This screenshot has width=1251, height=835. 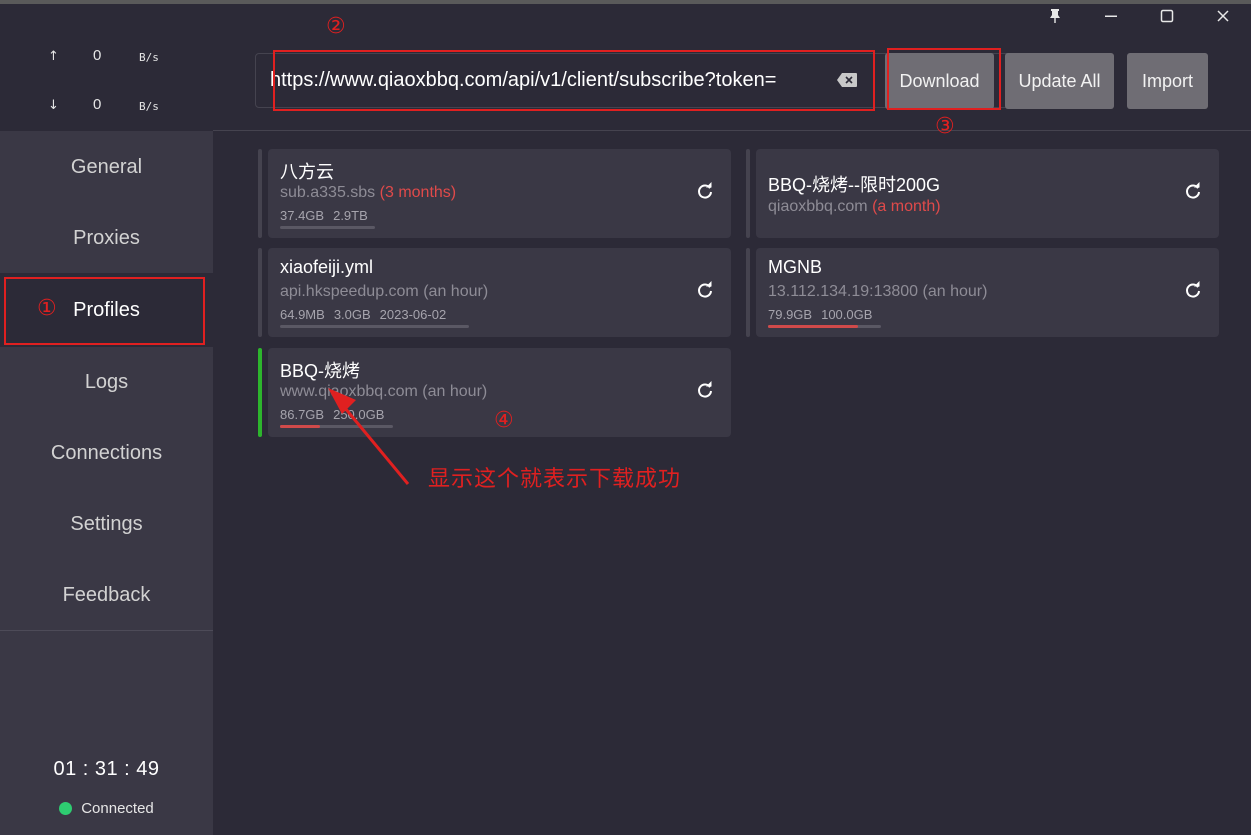 I want to click on usage-used: 64.9MB, so click(x=302, y=314).